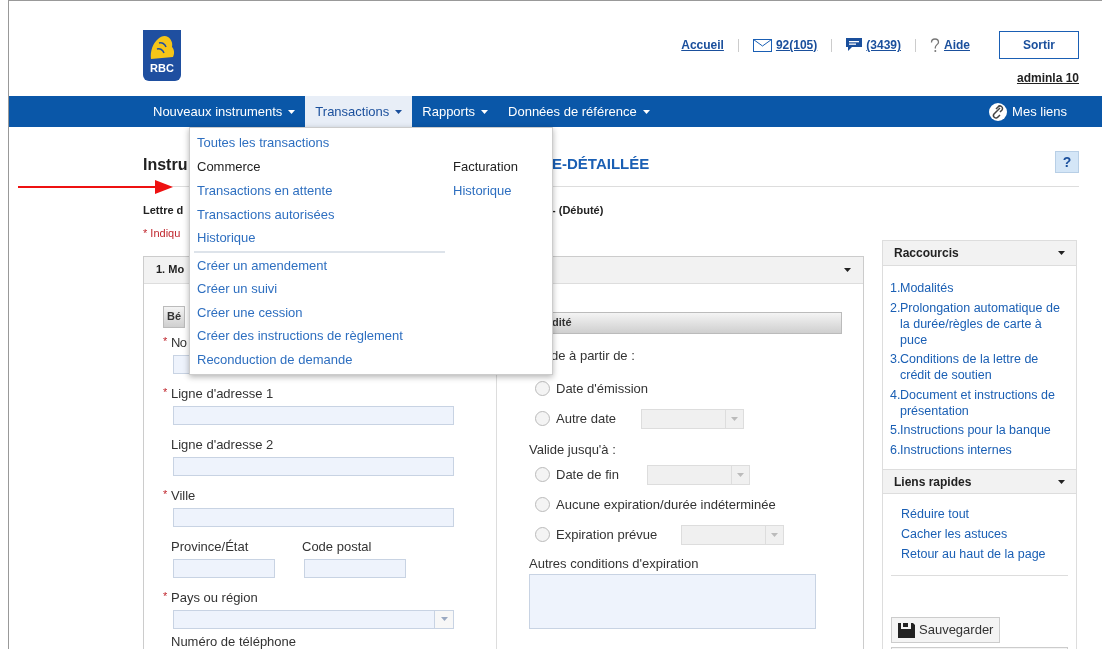  Describe the element at coordinates (979, 449) in the screenshot. I see `shortcut-link: 6.Instructions internes` at that location.